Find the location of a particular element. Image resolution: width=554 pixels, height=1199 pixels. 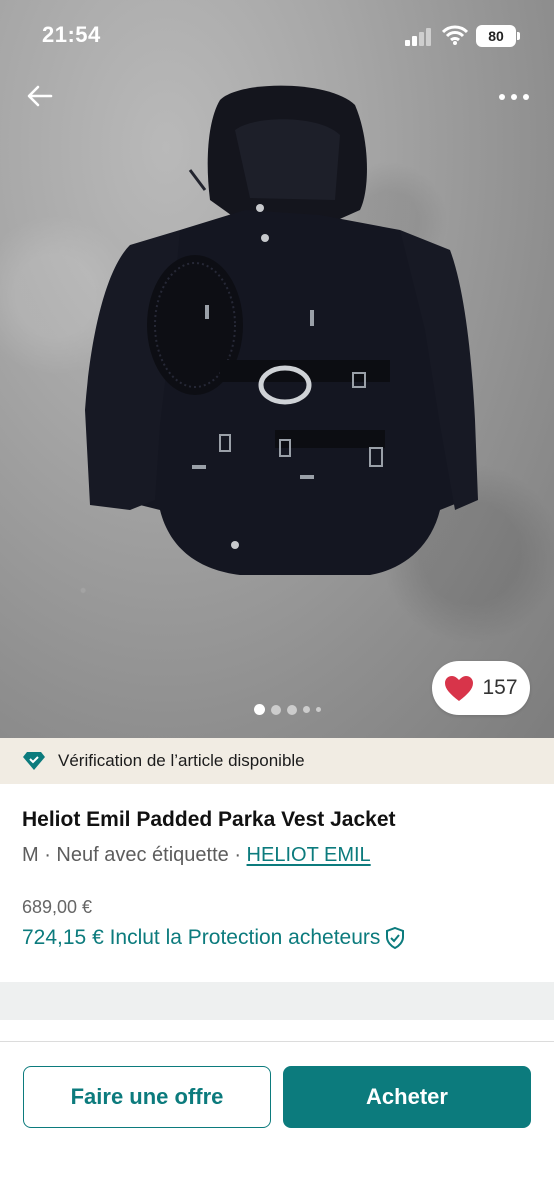

wifi-icon is located at coordinates (455, 35).